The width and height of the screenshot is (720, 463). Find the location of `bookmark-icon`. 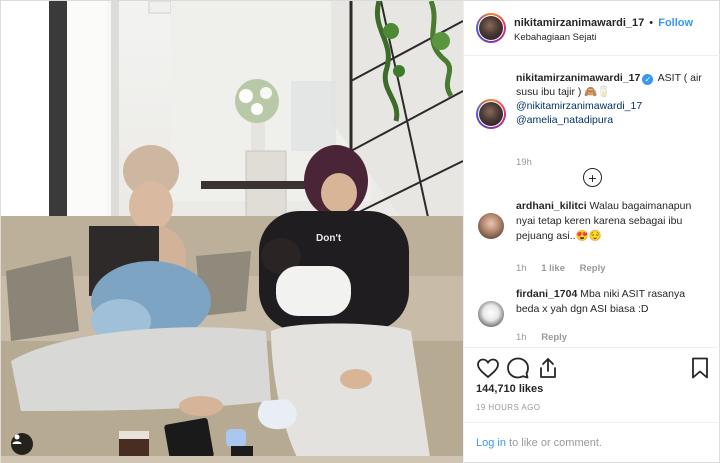

bookmark-icon is located at coordinates (700, 368).